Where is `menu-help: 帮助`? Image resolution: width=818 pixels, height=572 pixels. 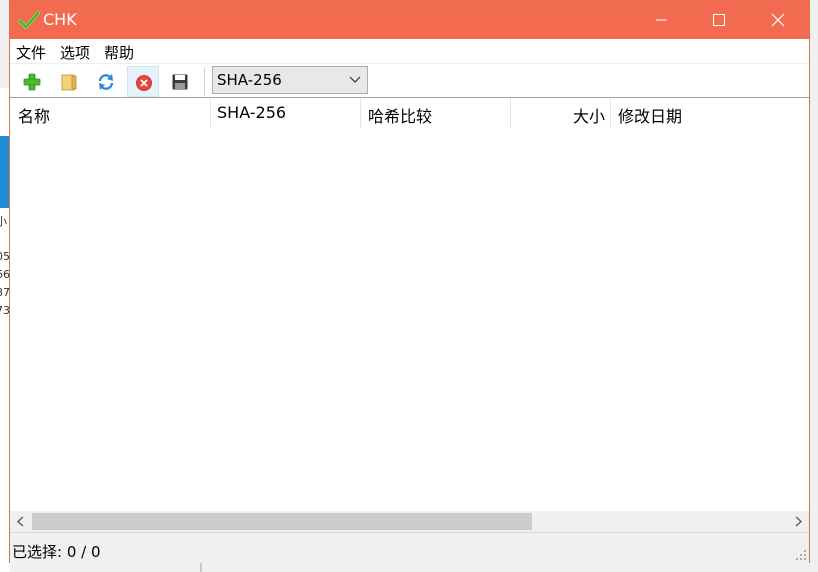
menu-help: 帮助 is located at coordinates (119, 52).